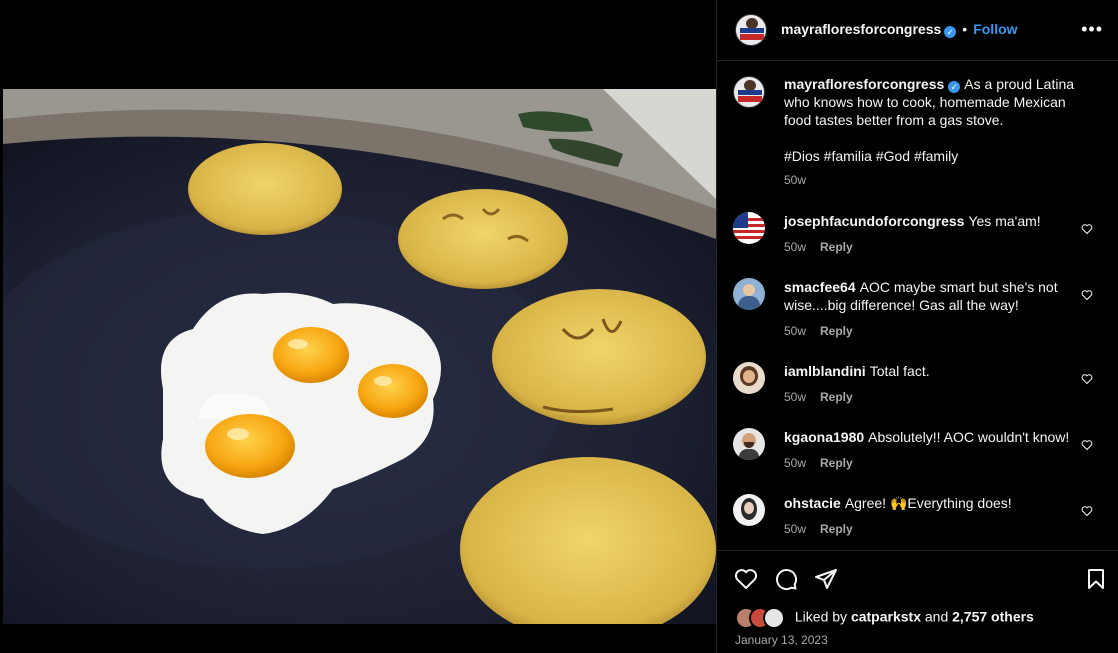 The width and height of the screenshot is (1118, 653). I want to click on comment-text: Total fact., so click(899, 371).